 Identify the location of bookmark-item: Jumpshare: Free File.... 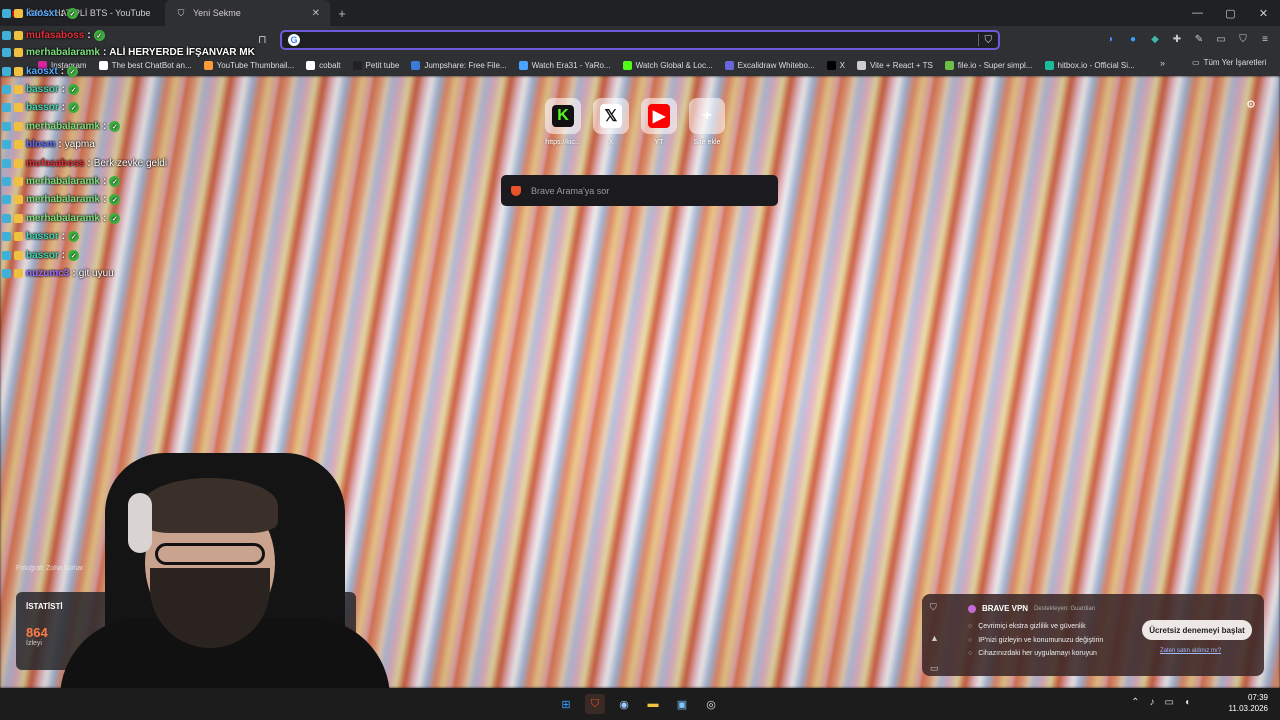
(459, 65).